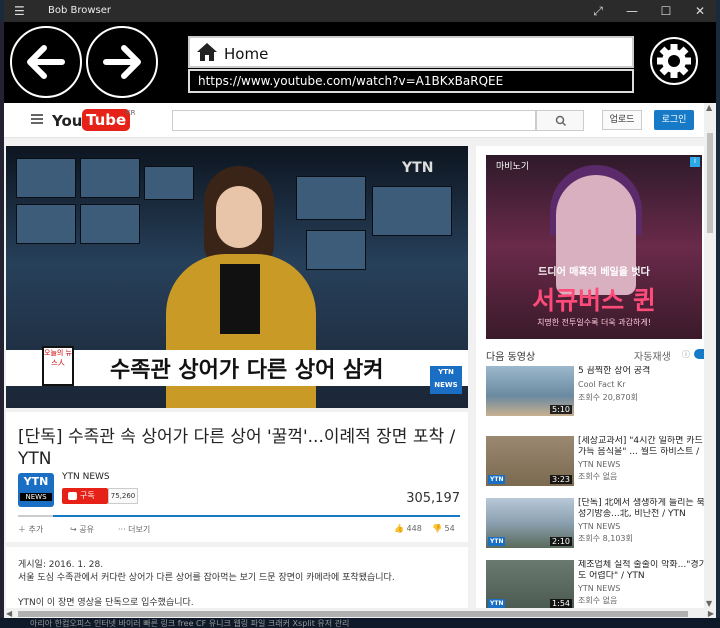 The width and height of the screenshot is (720, 628). Describe the element at coordinates (36, 490) in the screenshot. I see `channel-avatar: YTN NEWS` at that location.